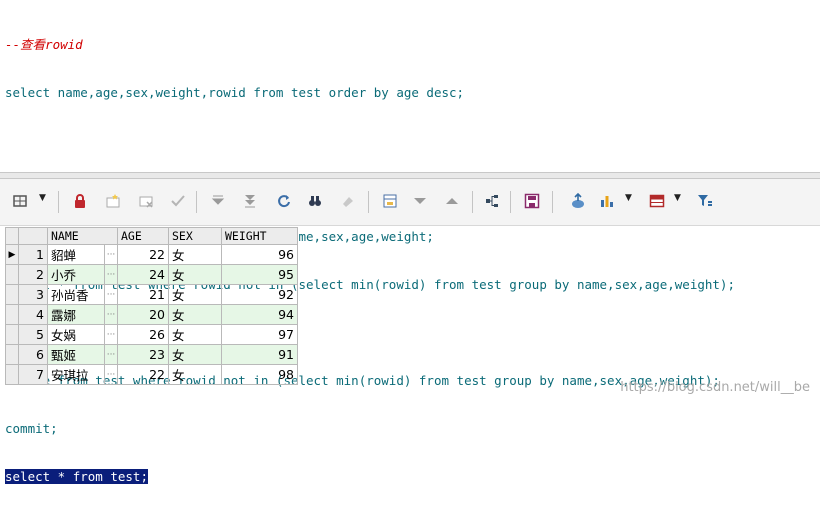 The width and height of the screenshot is (820, 517). Describe the element at coordinates (607, 201) in the screenshot. I see `chart-icon` at that location.